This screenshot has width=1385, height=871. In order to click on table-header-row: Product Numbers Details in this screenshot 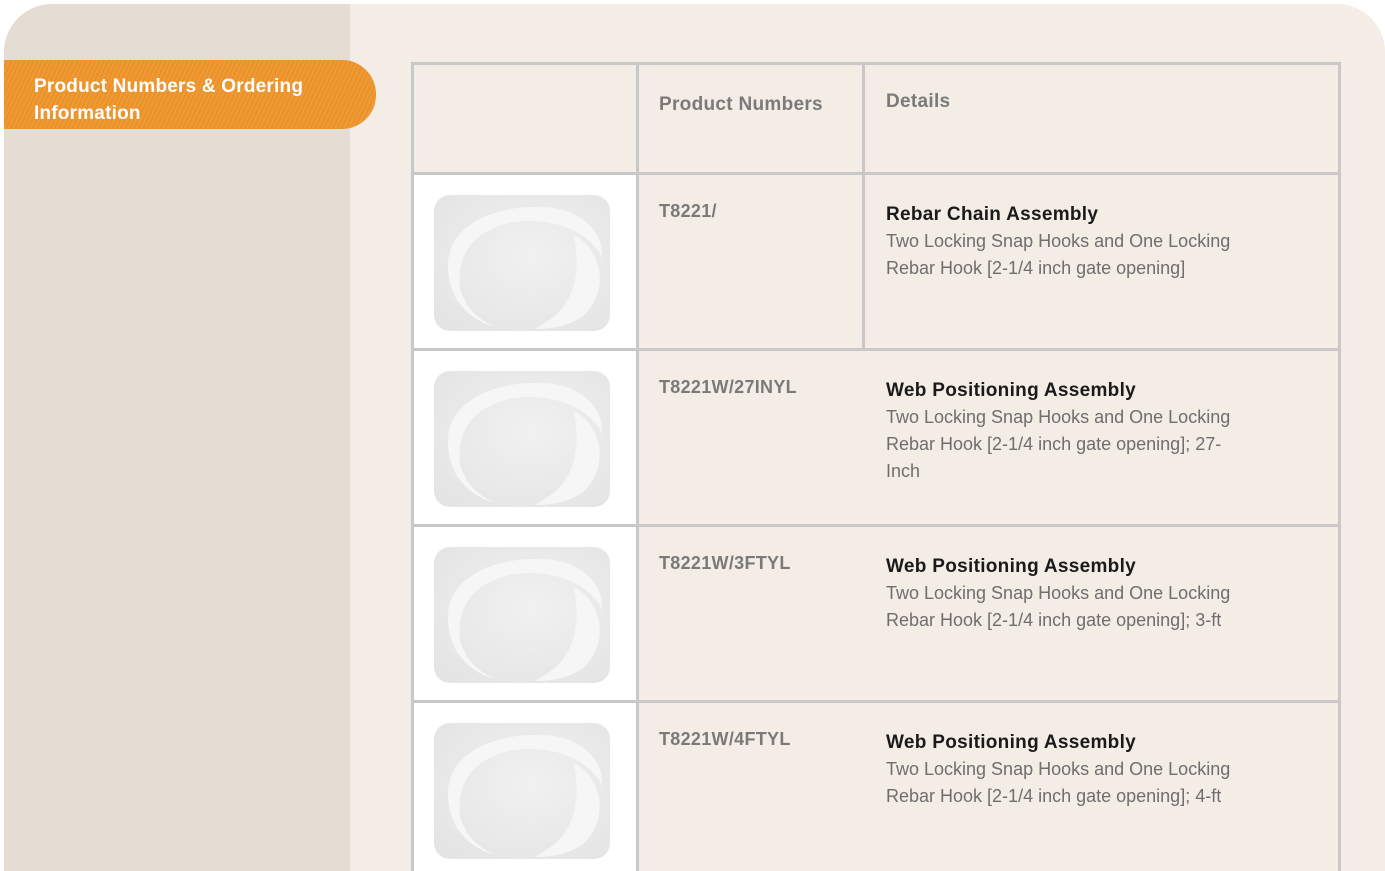, I will do `click(876, 120)`.